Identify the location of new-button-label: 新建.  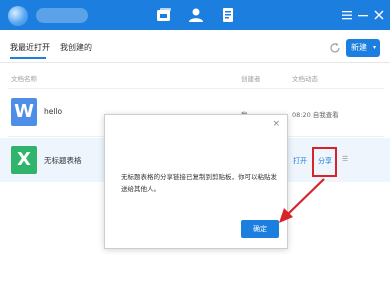
(359, 47).